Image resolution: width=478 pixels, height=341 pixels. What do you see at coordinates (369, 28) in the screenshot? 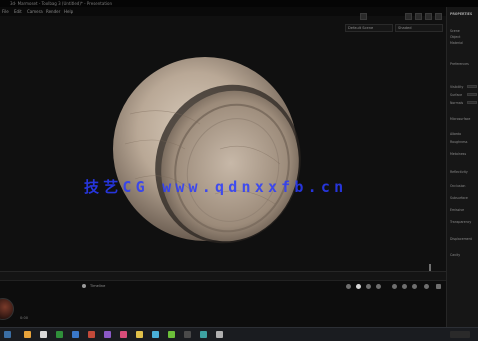
I see `camera-dropdown: Default Scene` at bounding box center [369, 28].